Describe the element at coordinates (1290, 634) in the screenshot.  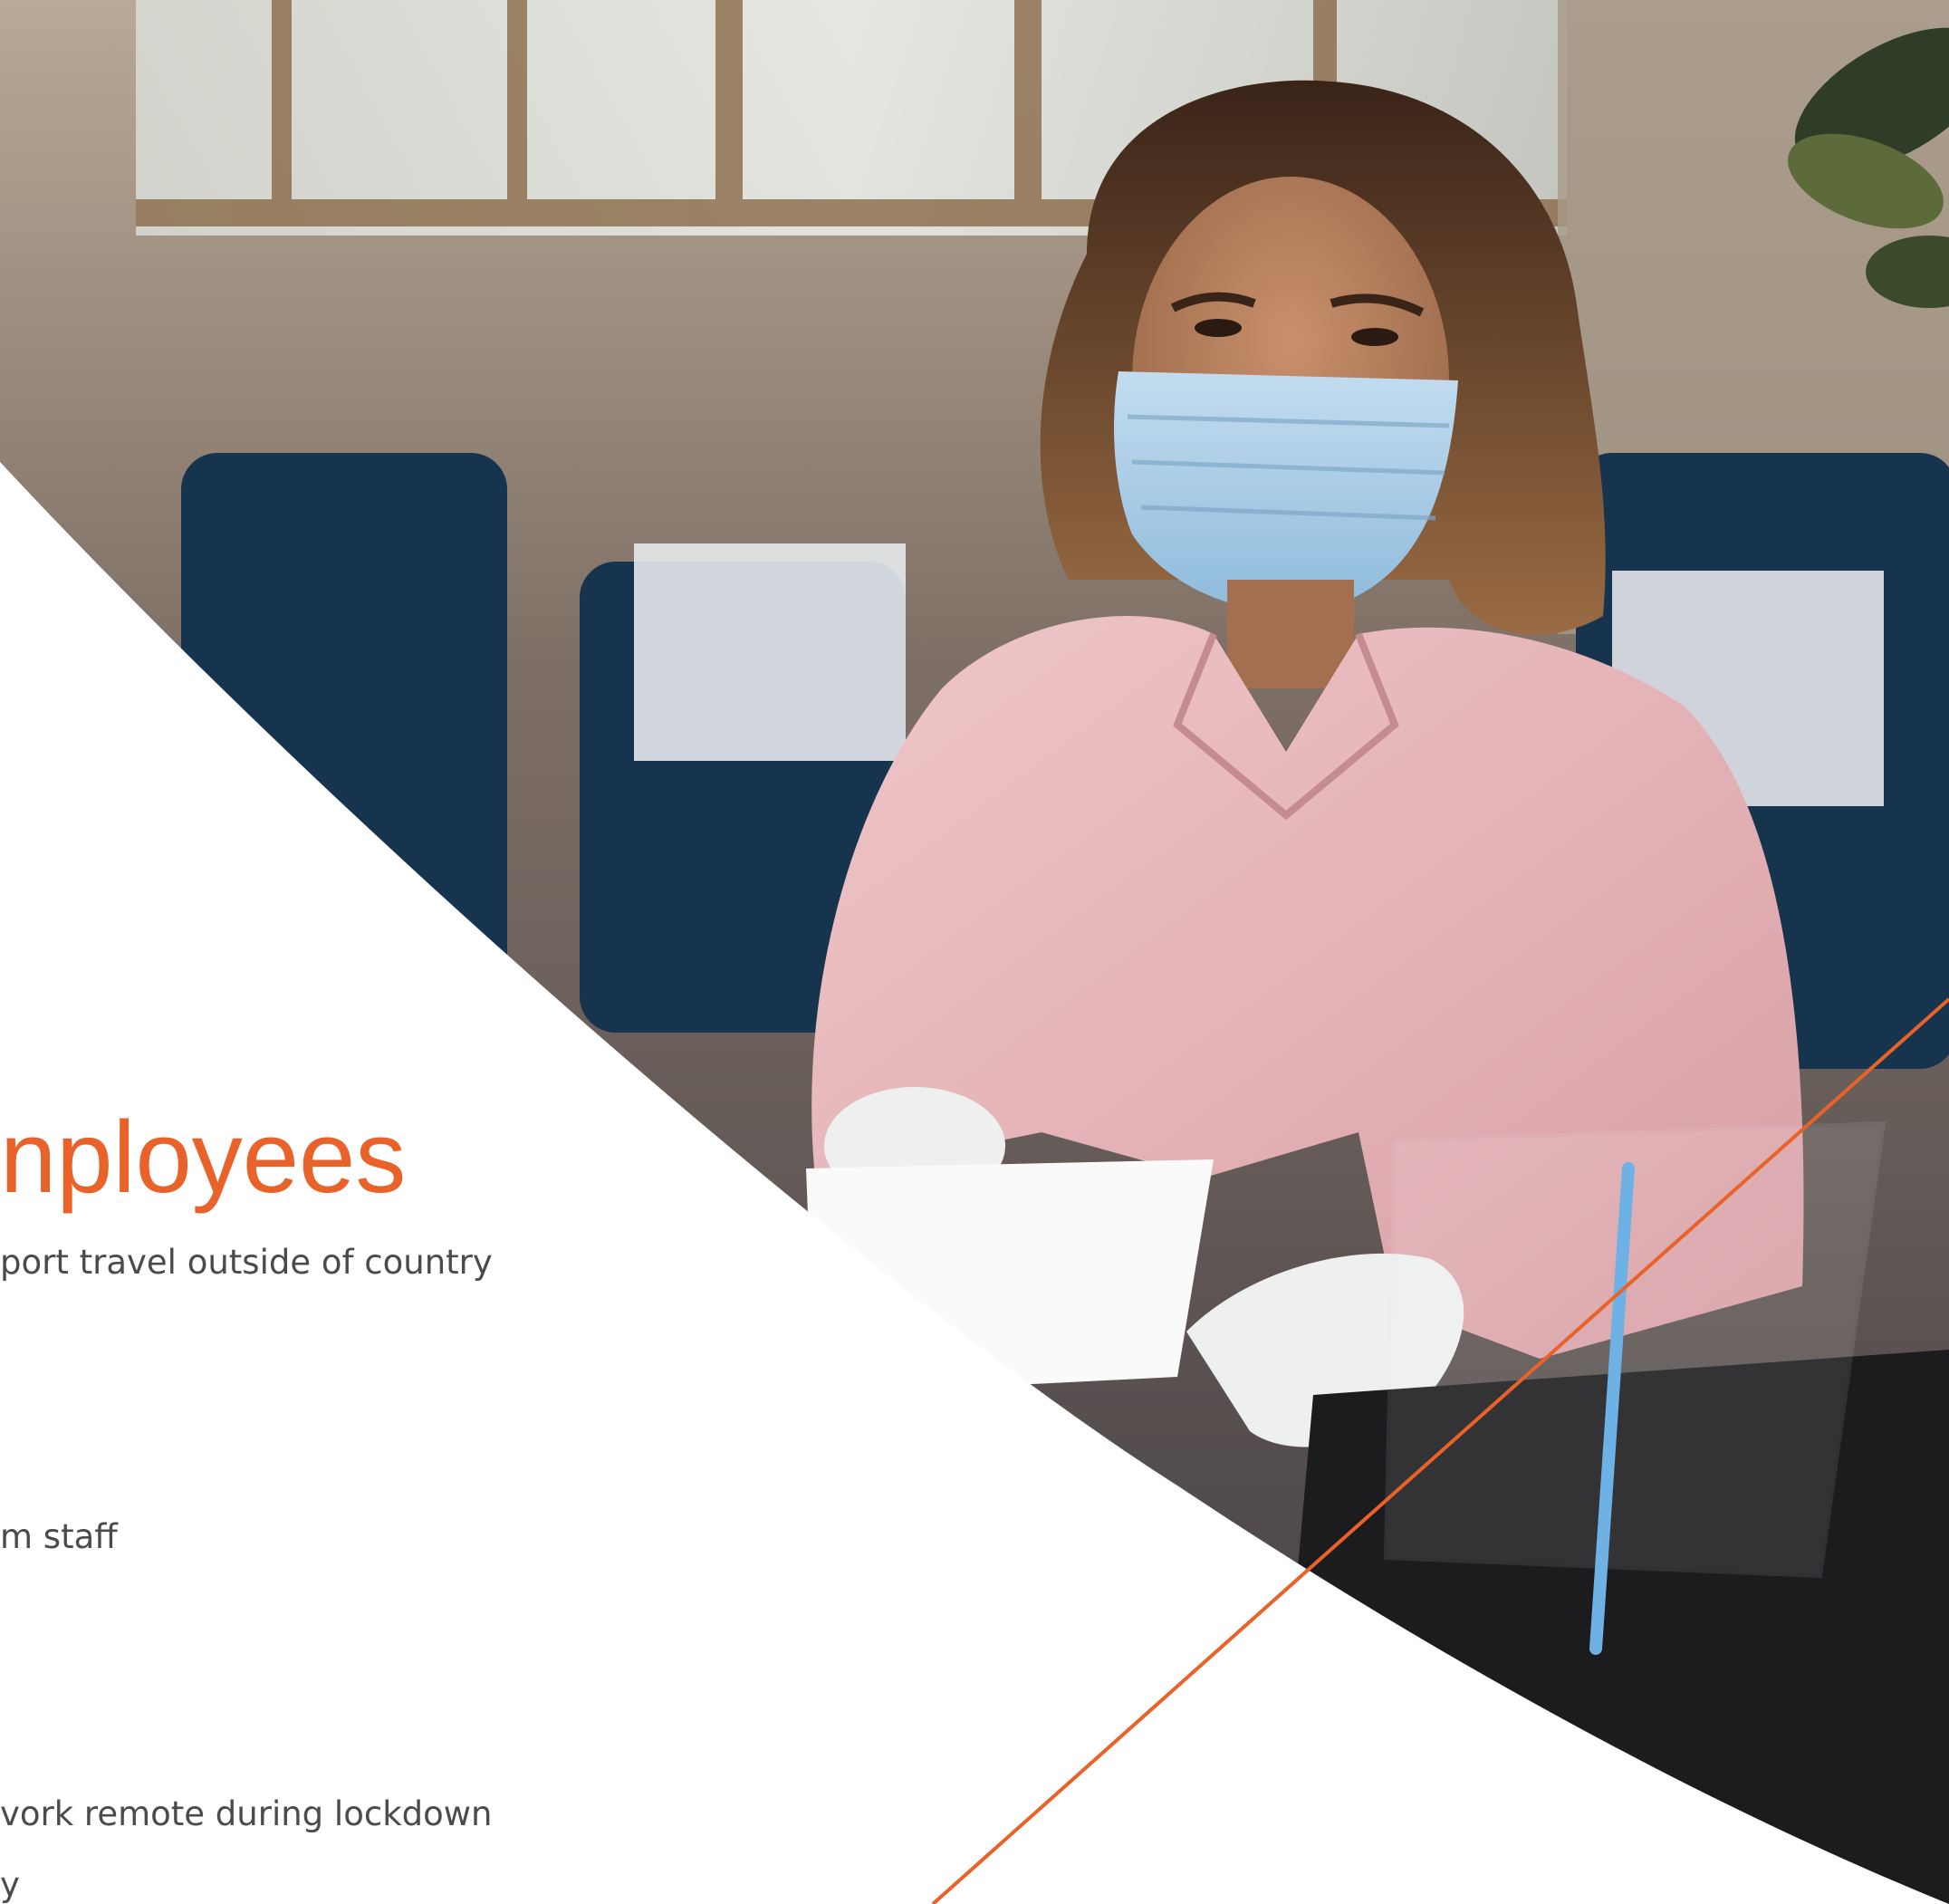
I see `neck` at that location.